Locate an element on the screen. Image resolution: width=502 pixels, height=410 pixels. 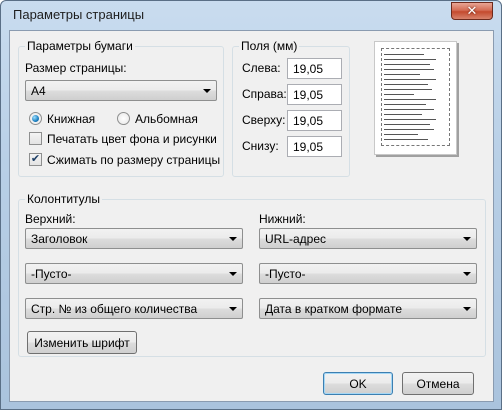
footer-select-1-value: URL-адрес is located at coordinates (296, 239).